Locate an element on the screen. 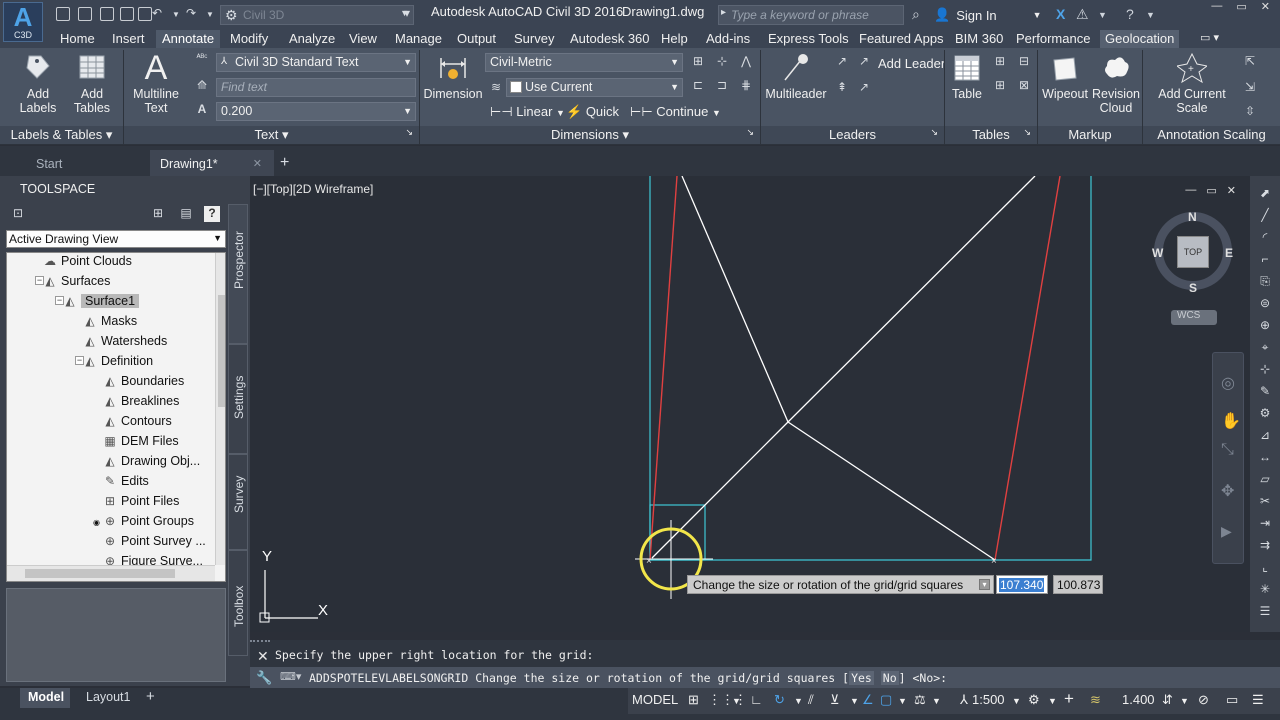  align-leaders-icon: ⇞ is located at coordinates (842, 88).